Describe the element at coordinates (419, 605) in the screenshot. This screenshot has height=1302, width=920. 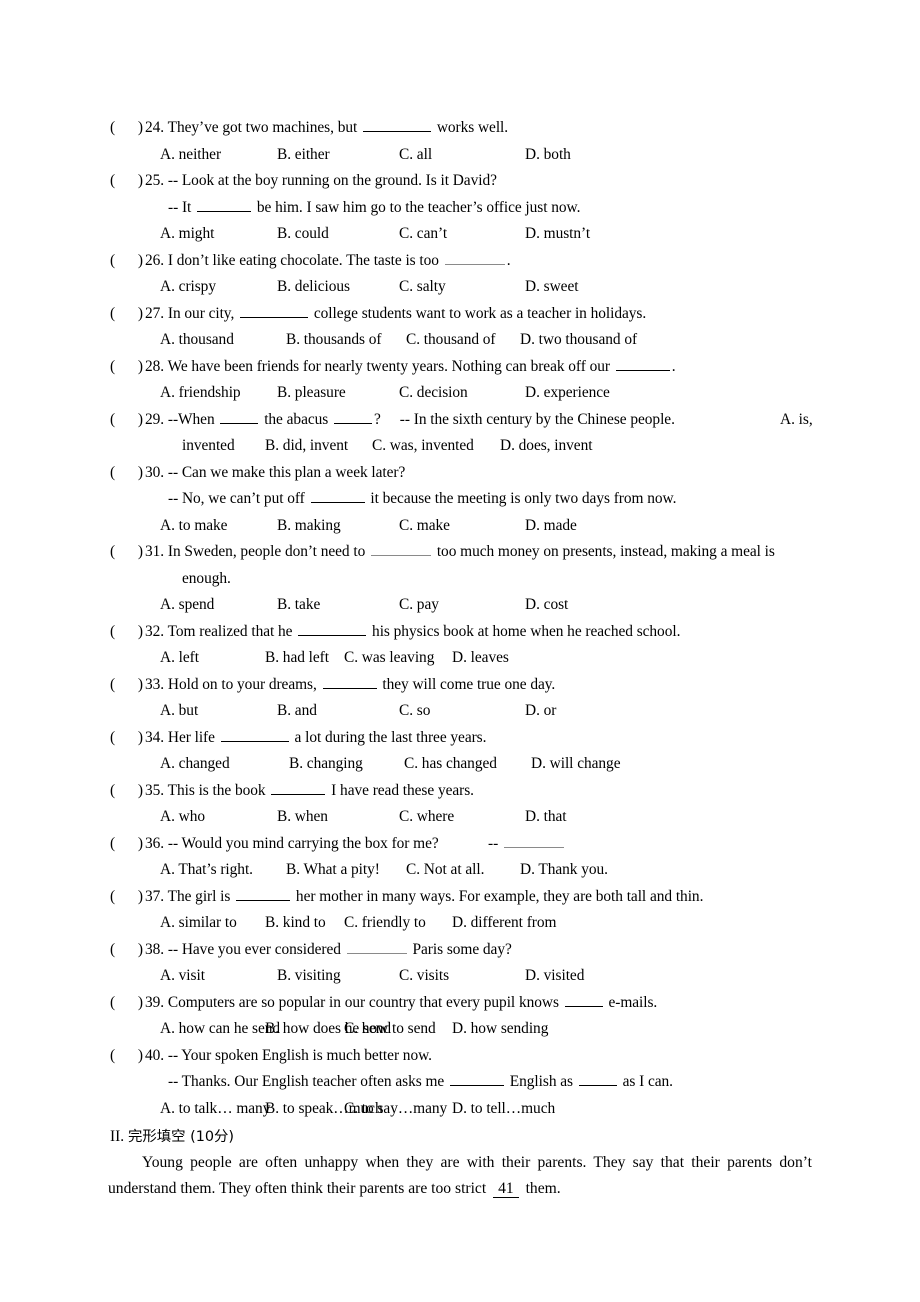
I see `answer-option: C. pay` at that location.